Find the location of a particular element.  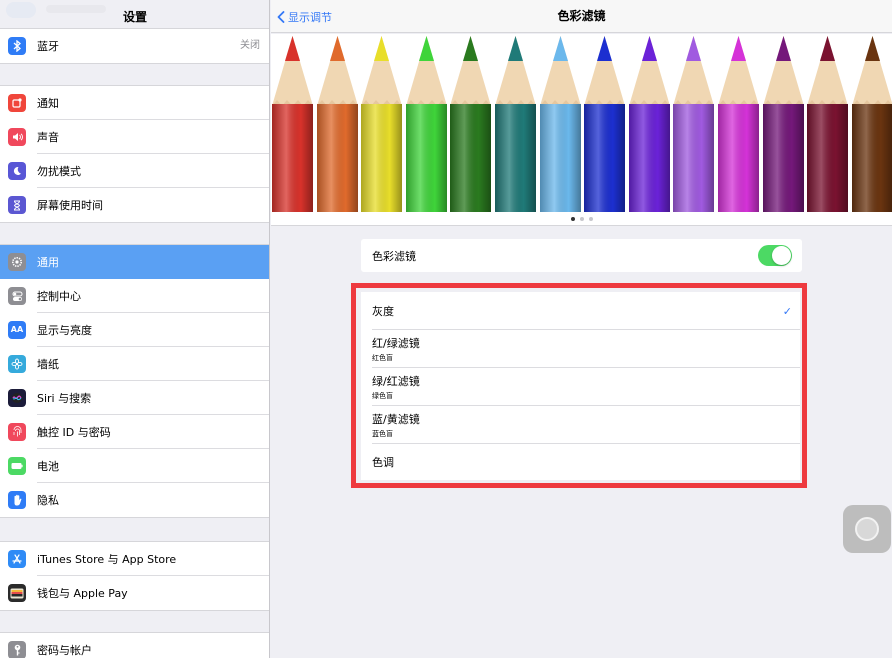

filter-option-title: 灰度 is located at coordinates (383, 311).